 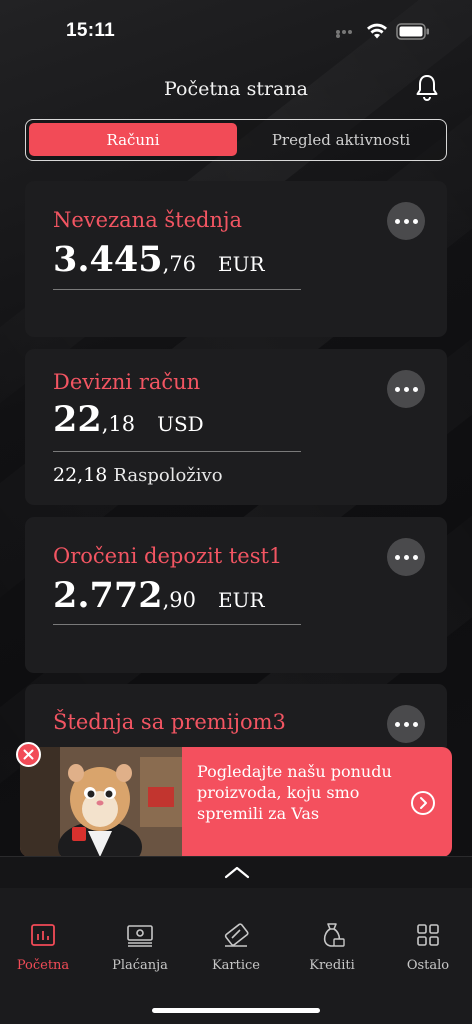 What do you see at coordinates (77, 419) in the screenshot?
I see `balance-integer: 22` at bounding box center [77, 419].